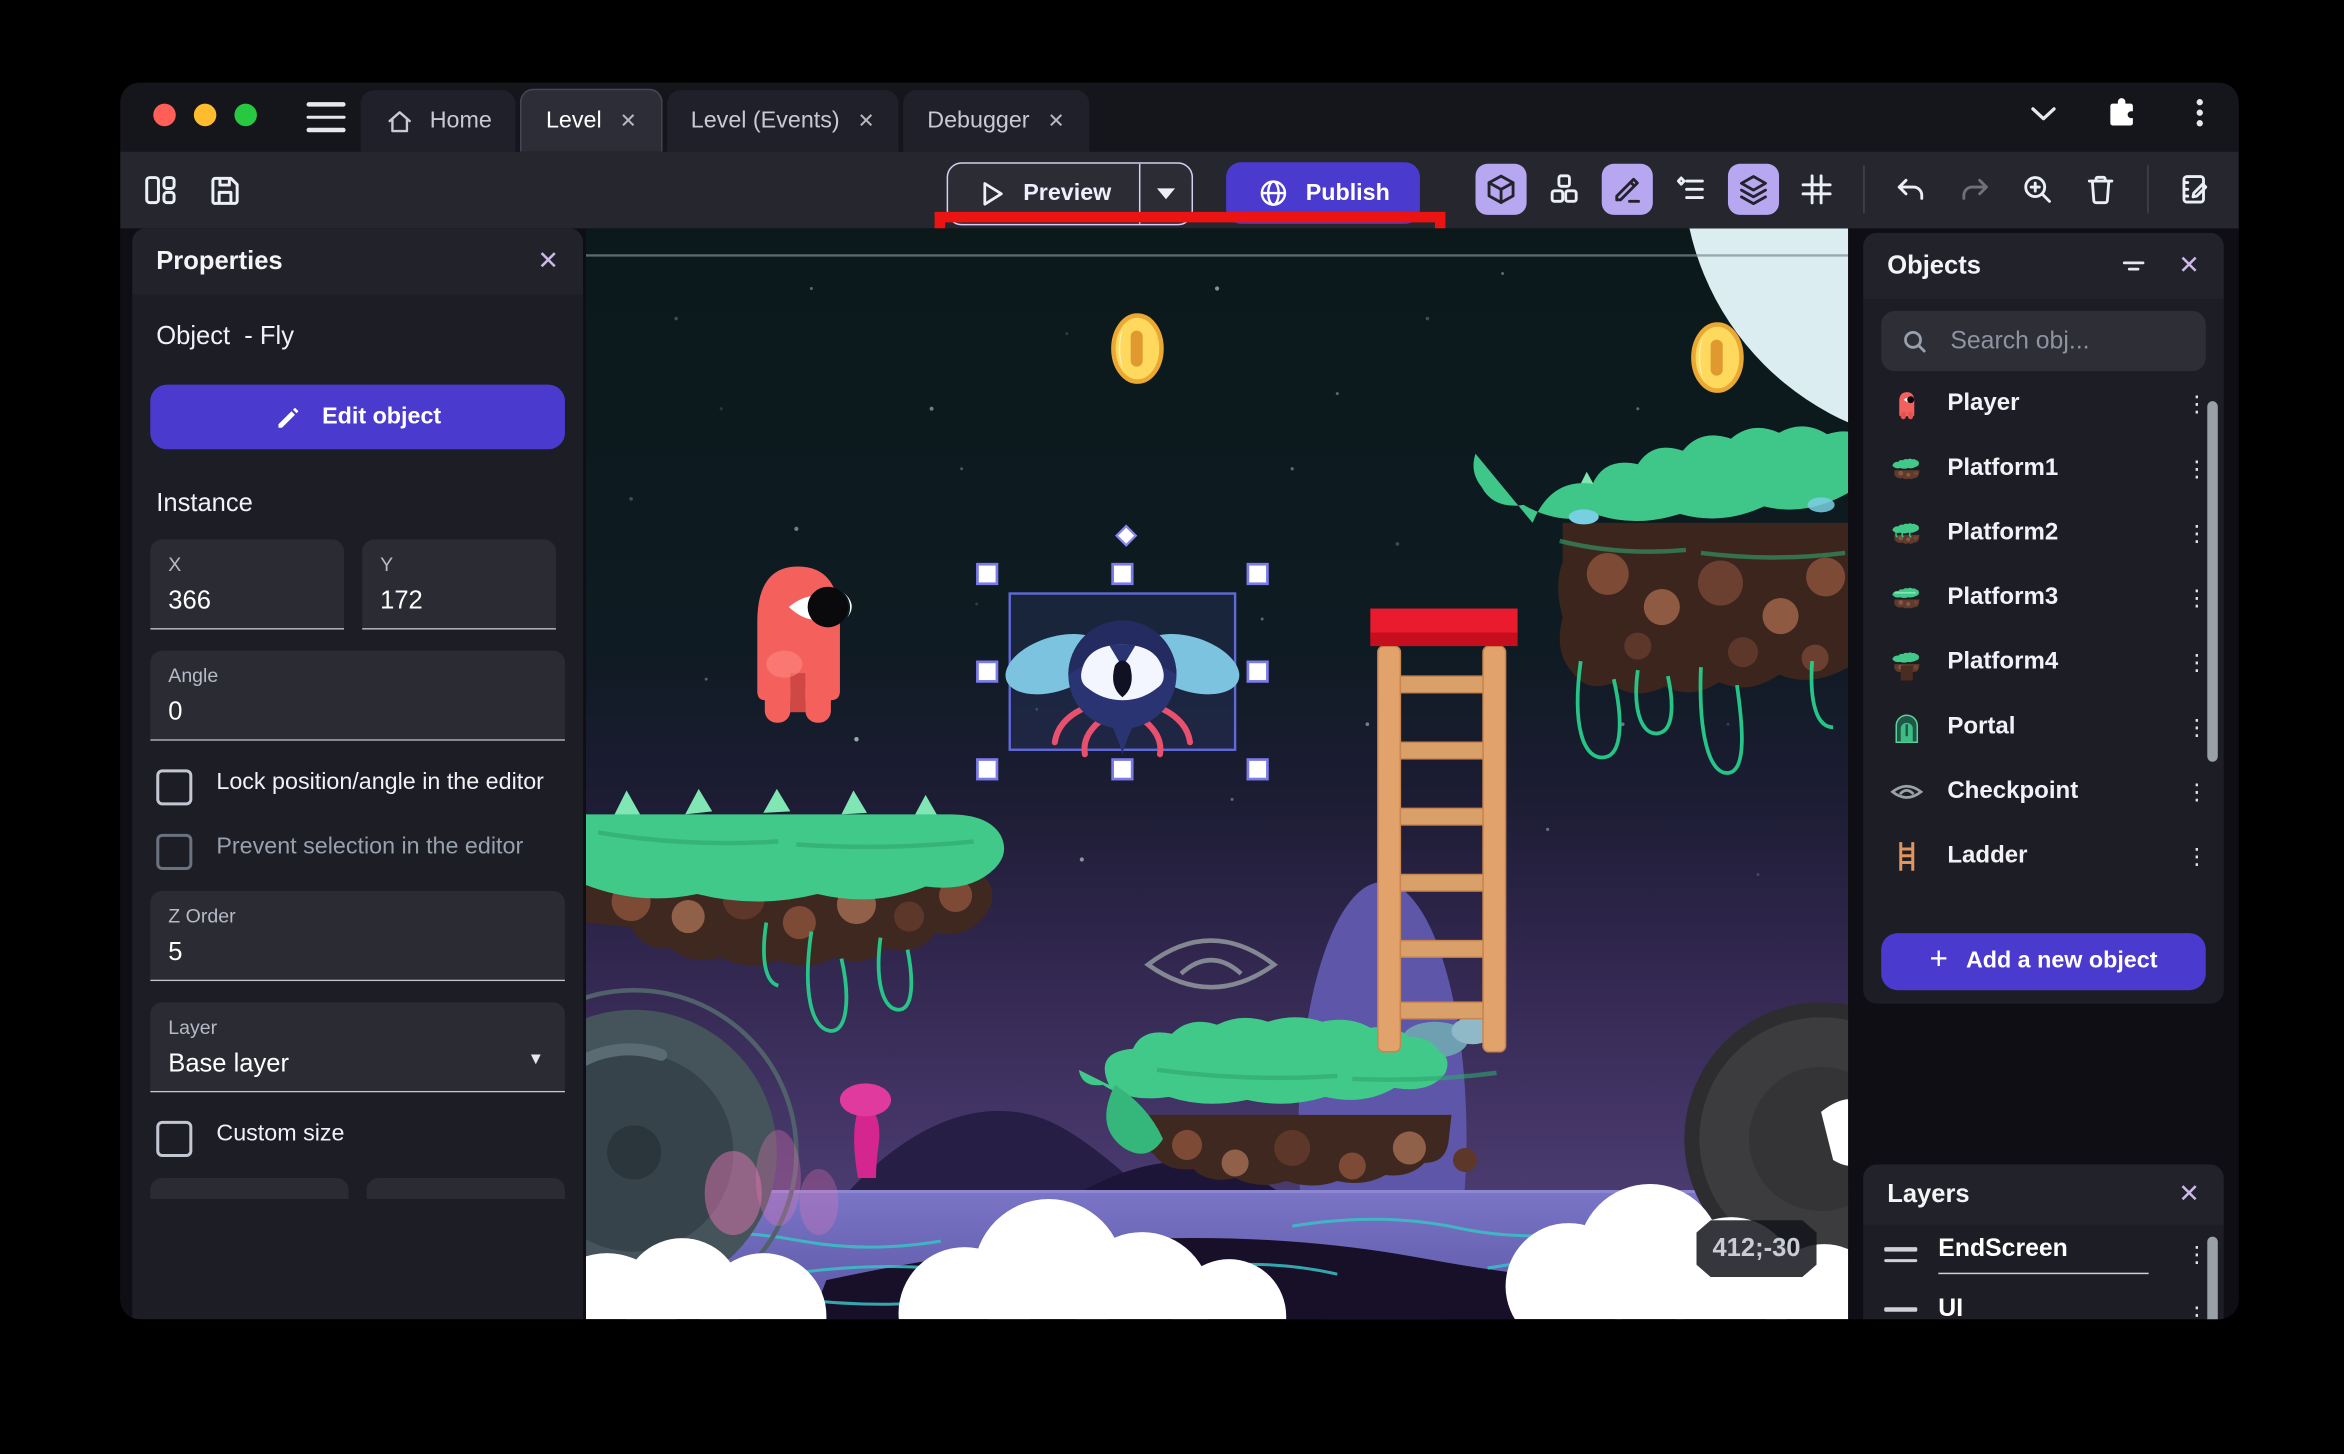 This screenshot has width=2344, height=1454. I want to click on extensions-puzzle-icon, so click(2122, 113).